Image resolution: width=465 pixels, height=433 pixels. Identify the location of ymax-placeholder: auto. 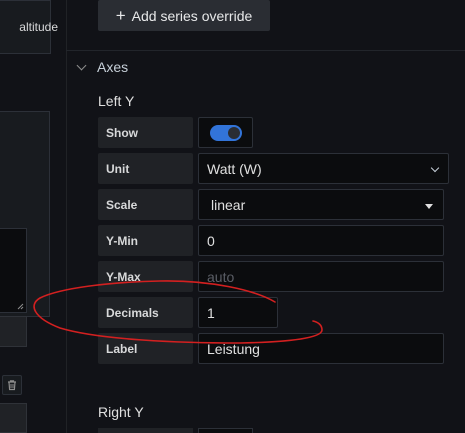
(221, 276).